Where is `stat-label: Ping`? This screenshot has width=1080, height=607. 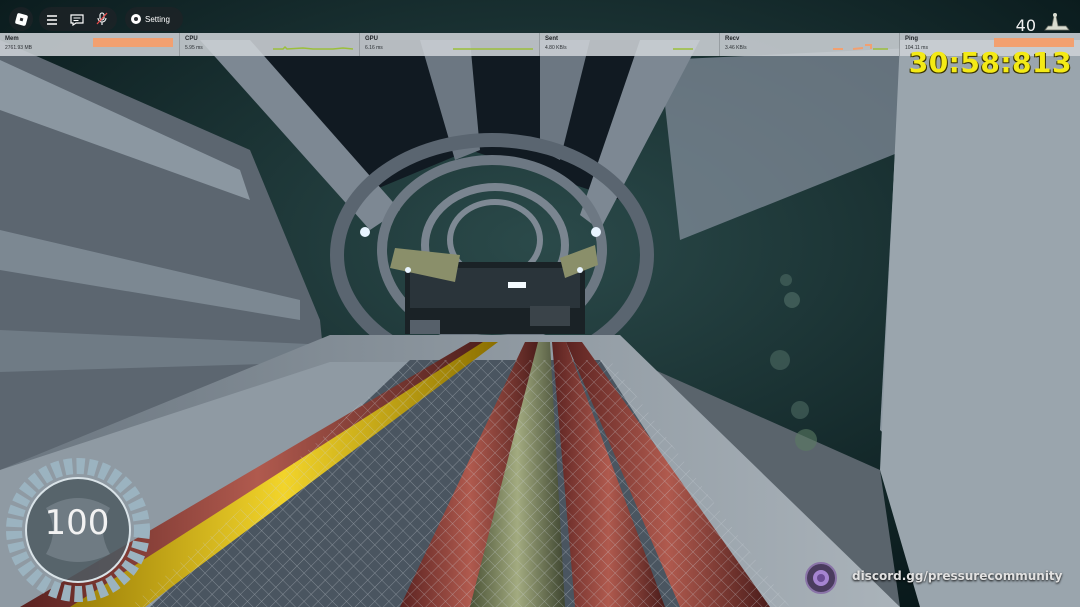
stat-label: Ping is located at coordinates (911, 39).